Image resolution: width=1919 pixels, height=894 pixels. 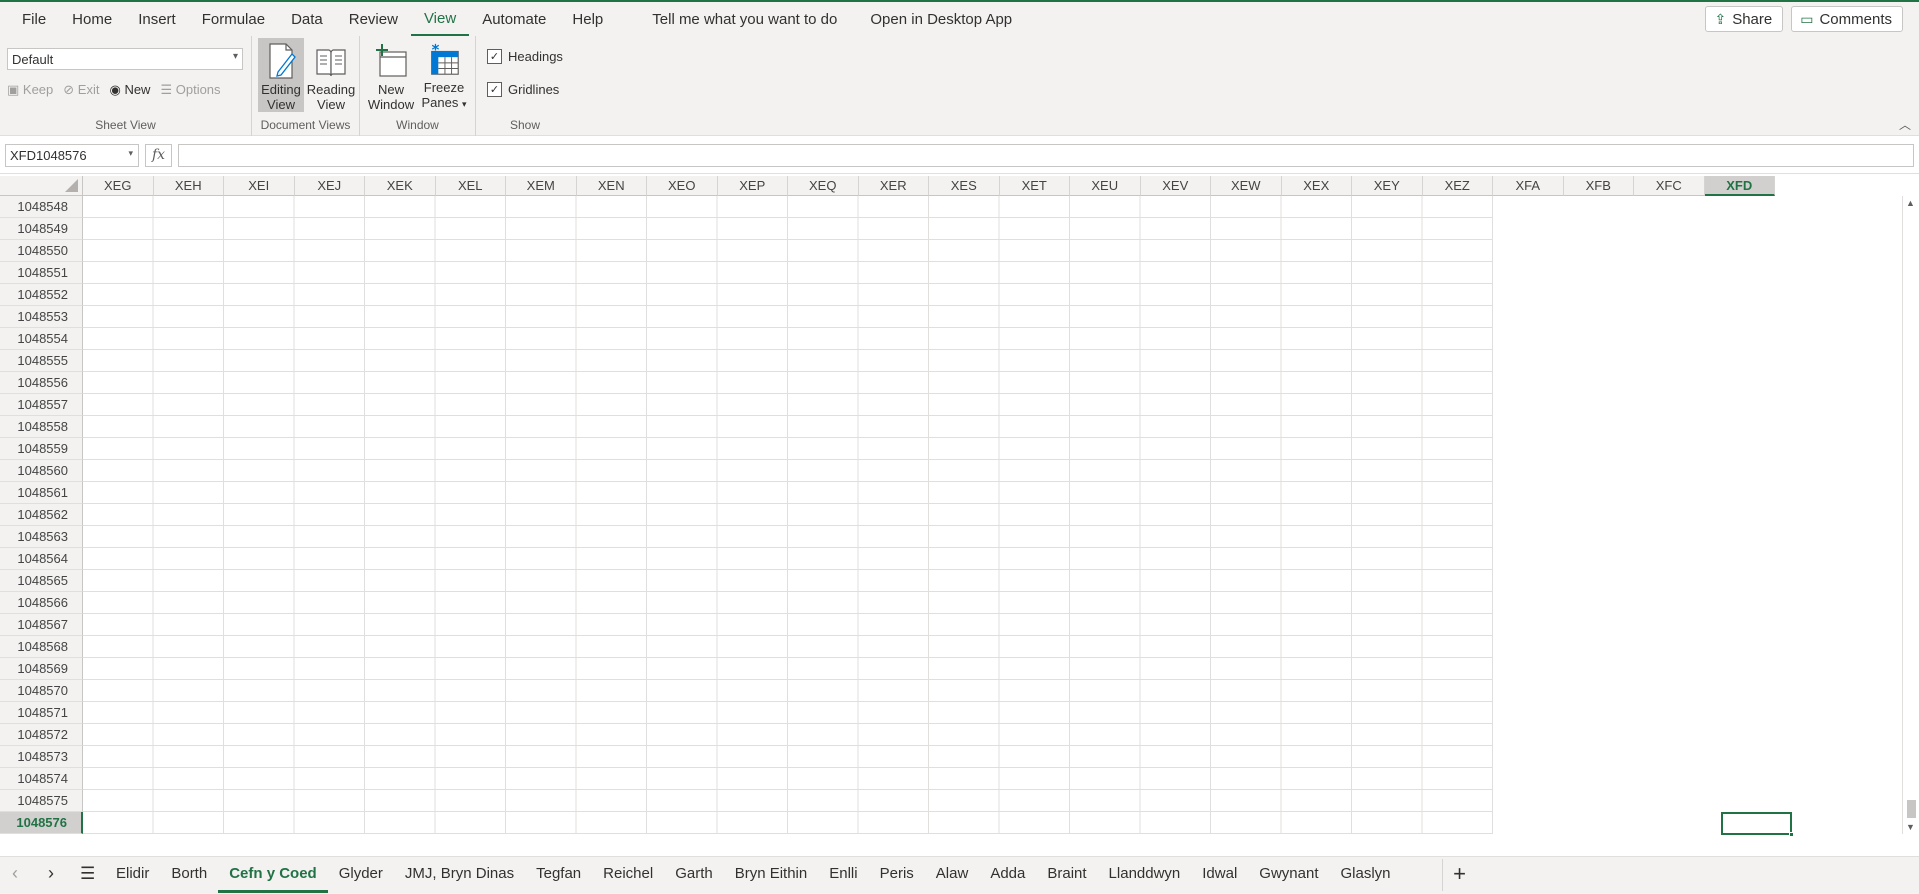 I want to click on column-header: XFA, so click(x=1528, y=186).